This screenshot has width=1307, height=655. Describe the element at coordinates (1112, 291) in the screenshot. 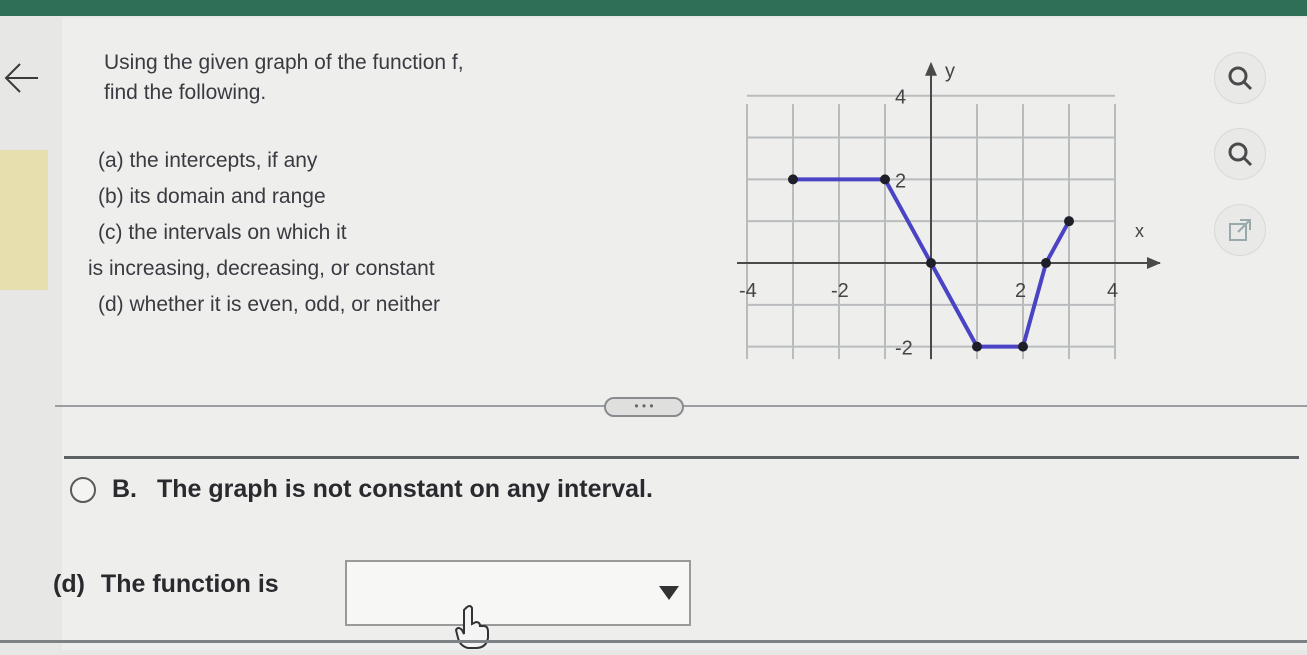

I see `x-tick-label: 4` at that location.